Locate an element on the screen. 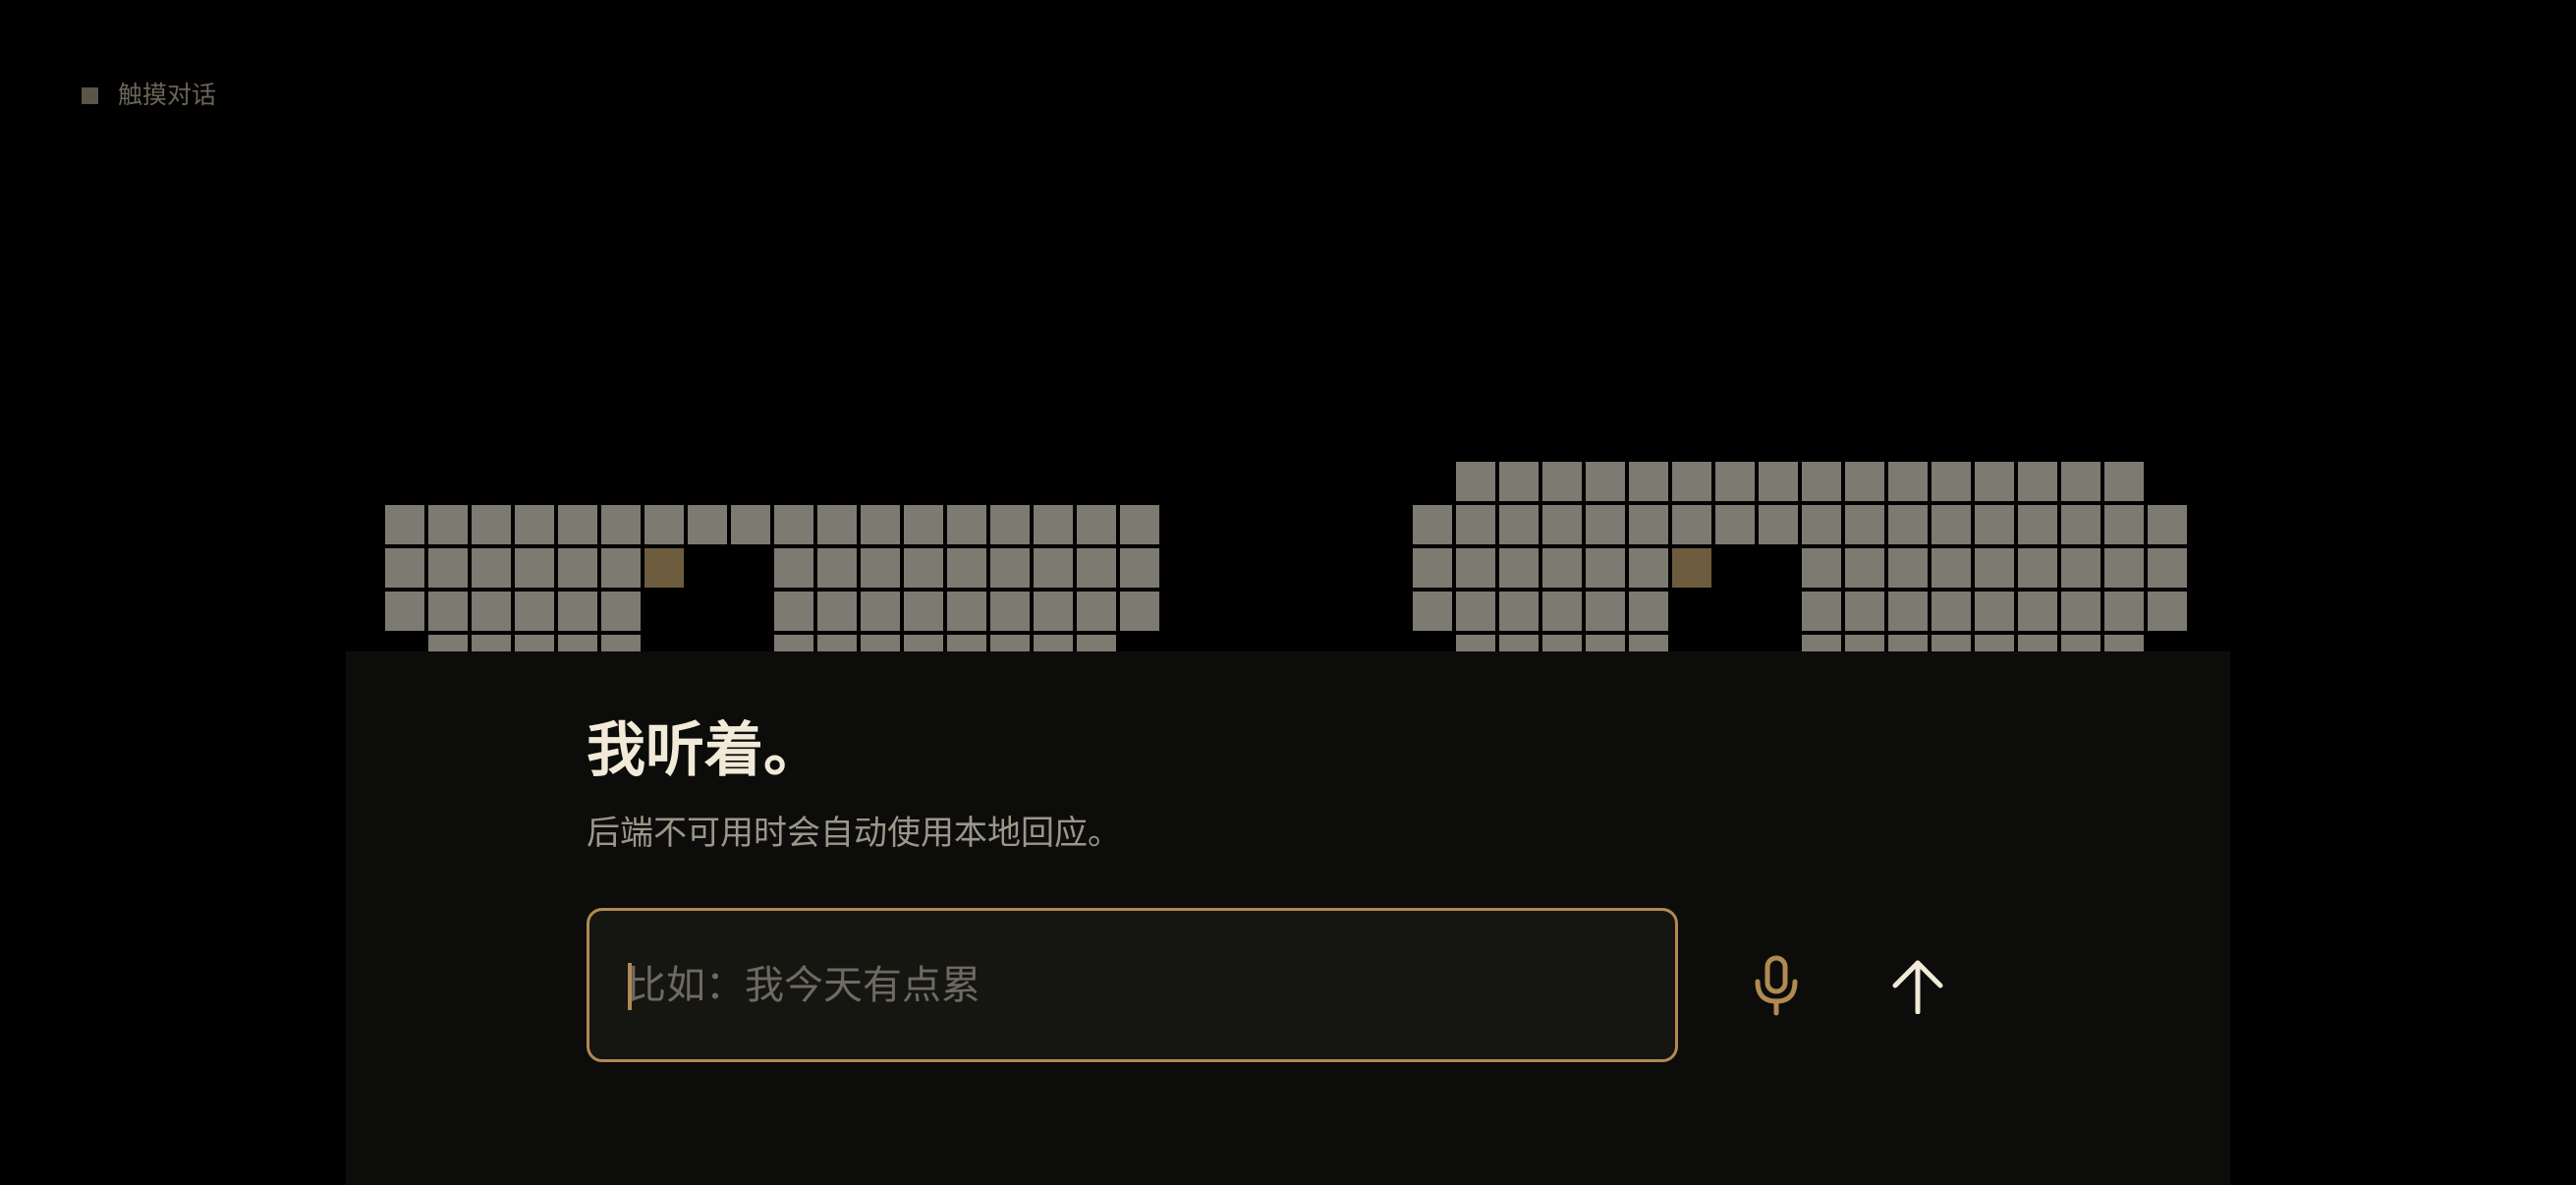  fallback-notice: 后端不可用时会自动使用本地回应。 is located at coordinates (854, 834).